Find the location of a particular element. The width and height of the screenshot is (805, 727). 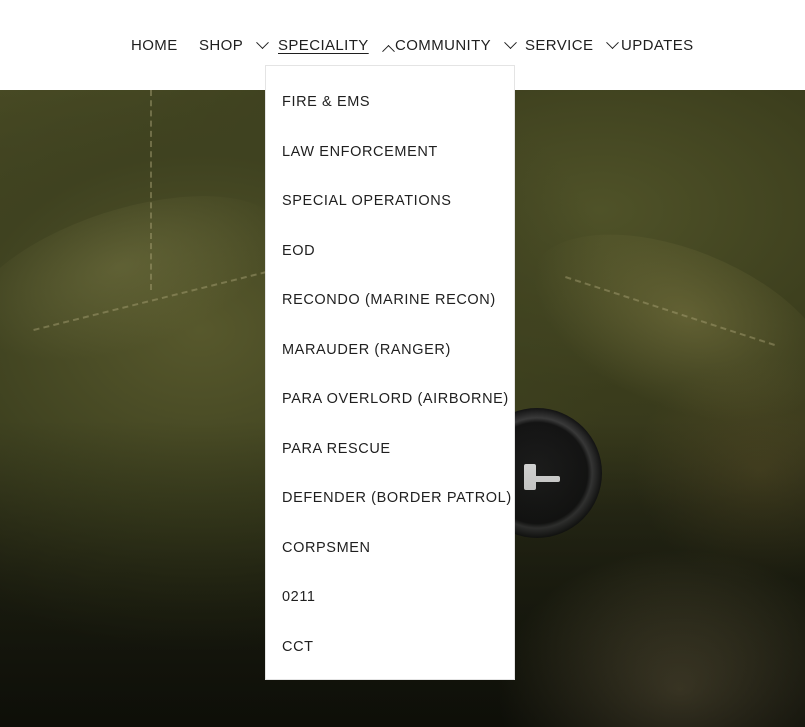

nav-item-home: HOME is located at coordinates (154, 45).